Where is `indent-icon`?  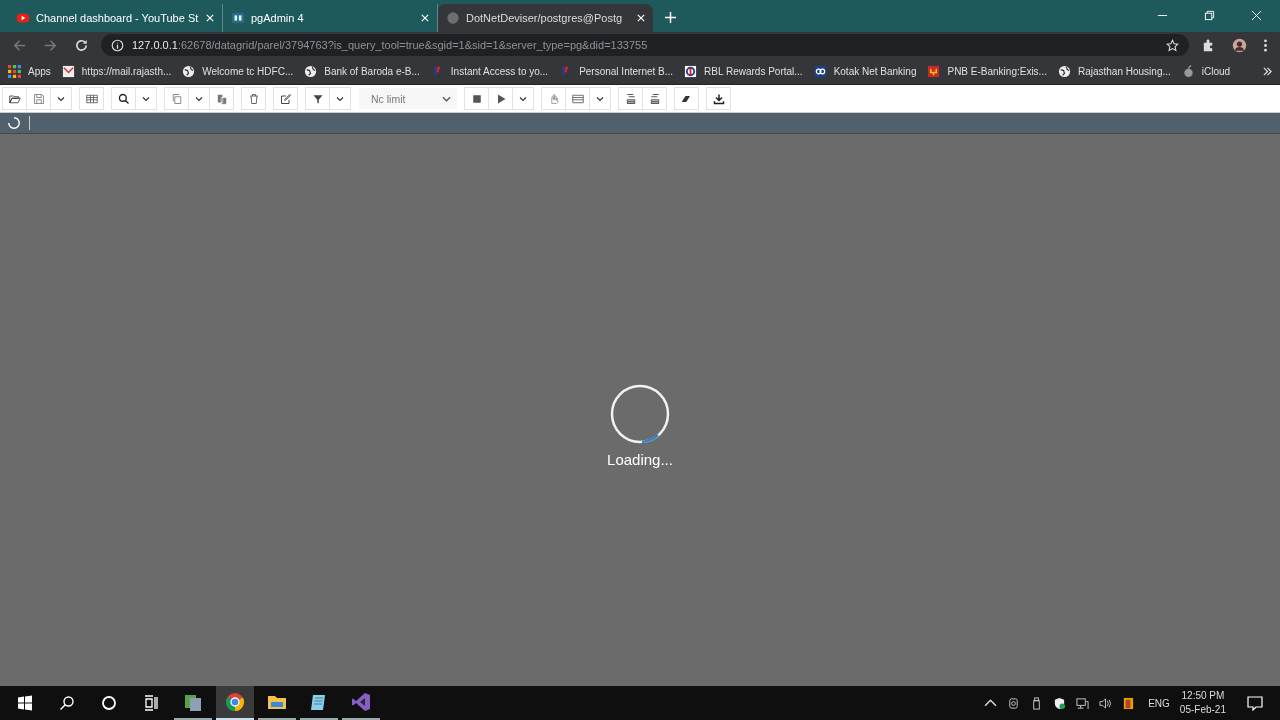 indent-icon is located at coordinates (630, 98).